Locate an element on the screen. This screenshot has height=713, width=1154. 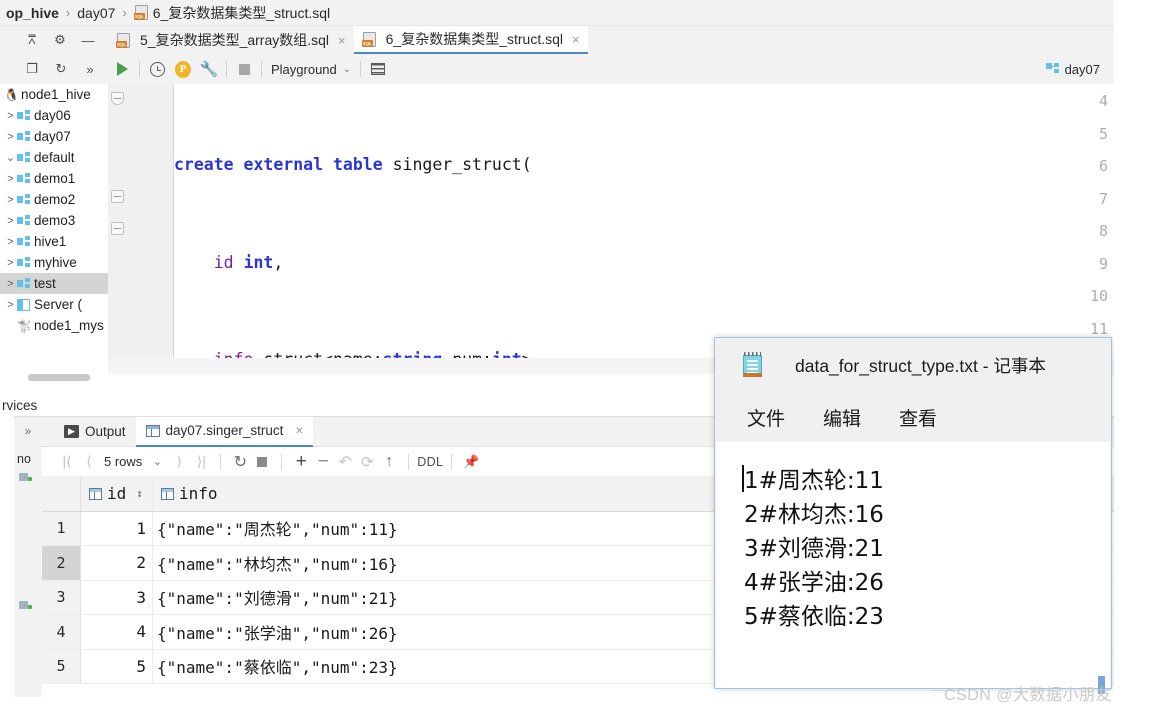
cell-id: 2 is located at coordinates (117, 563).